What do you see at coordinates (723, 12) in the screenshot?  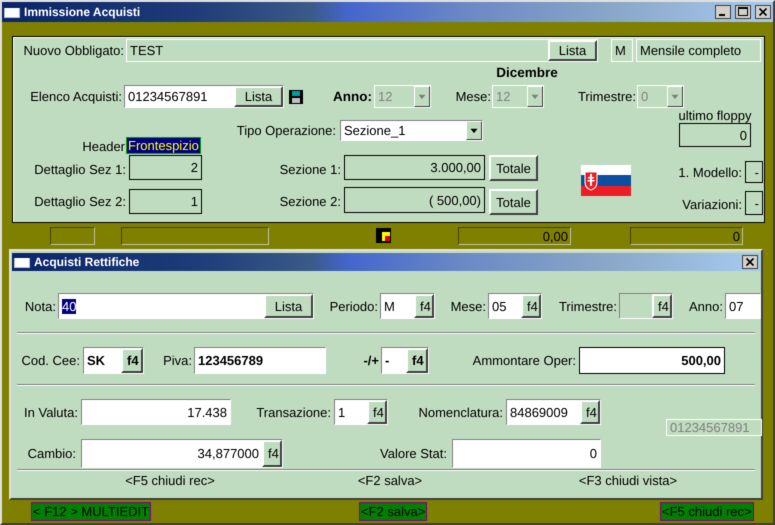 I see `minimize-icon` at bounding box center [723, 12].